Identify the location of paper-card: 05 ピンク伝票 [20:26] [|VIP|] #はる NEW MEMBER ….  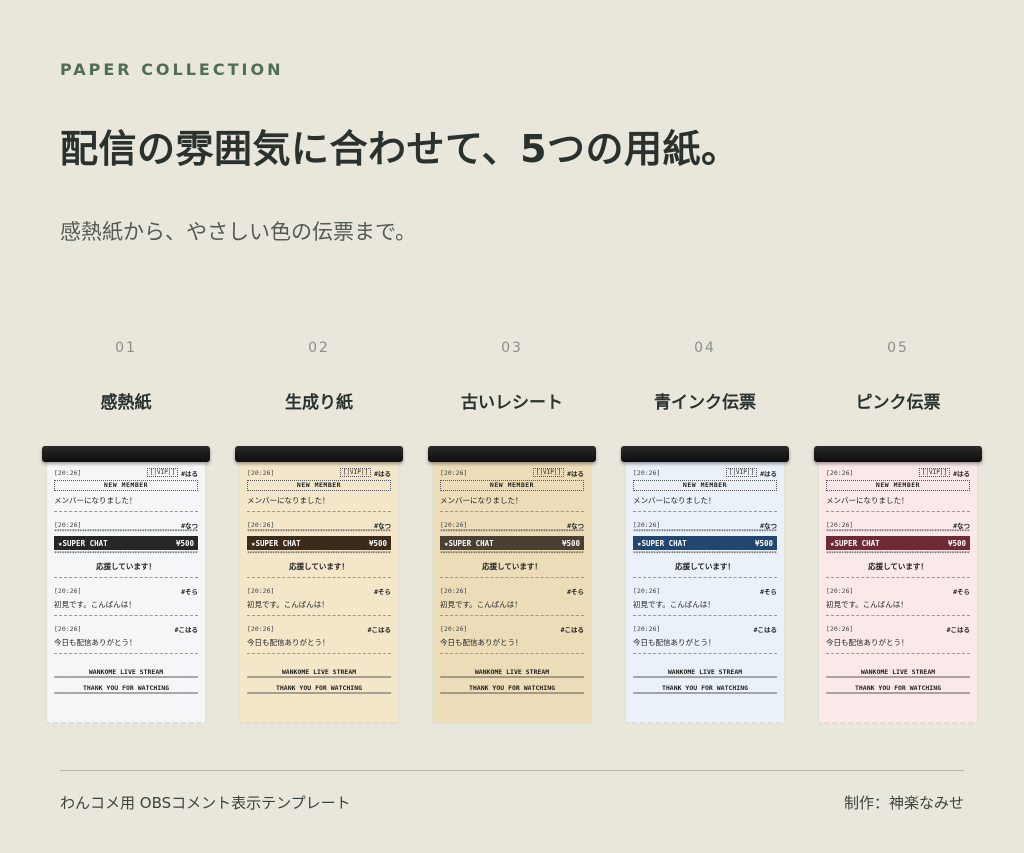
(898, 533).